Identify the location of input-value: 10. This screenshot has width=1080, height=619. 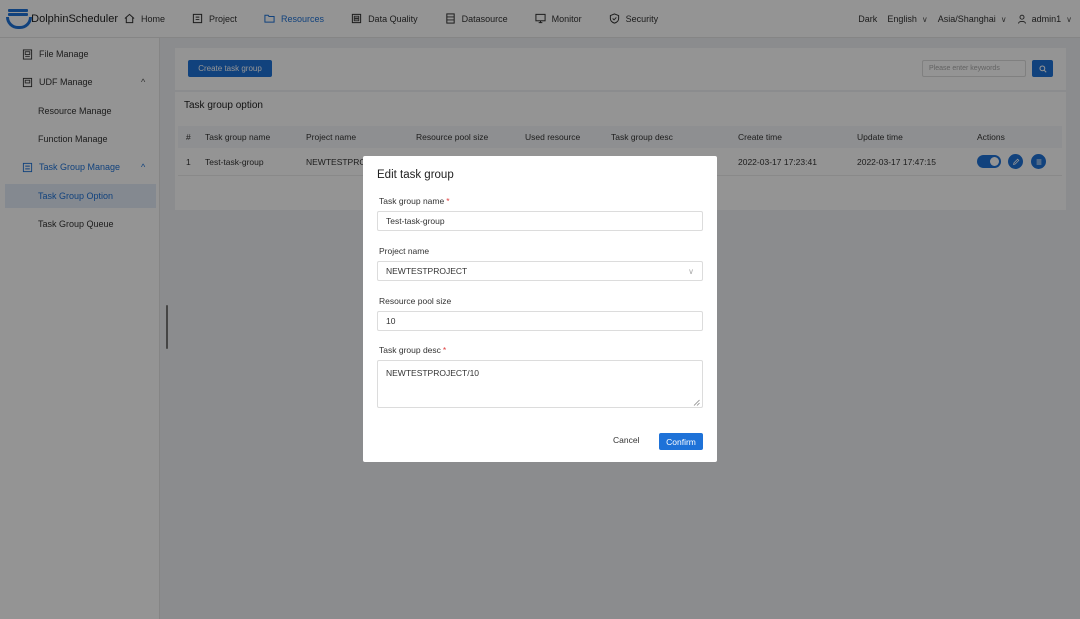
(391, 321).